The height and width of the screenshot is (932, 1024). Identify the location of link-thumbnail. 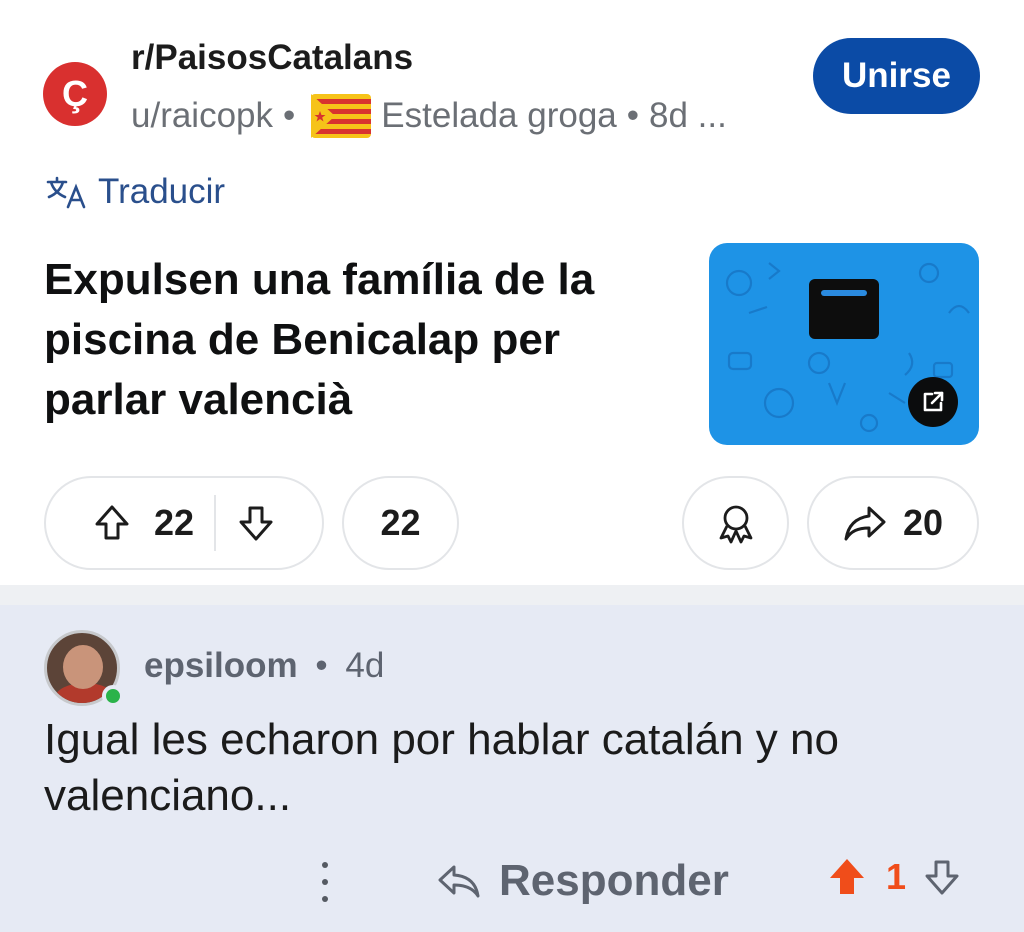
(844, 344).